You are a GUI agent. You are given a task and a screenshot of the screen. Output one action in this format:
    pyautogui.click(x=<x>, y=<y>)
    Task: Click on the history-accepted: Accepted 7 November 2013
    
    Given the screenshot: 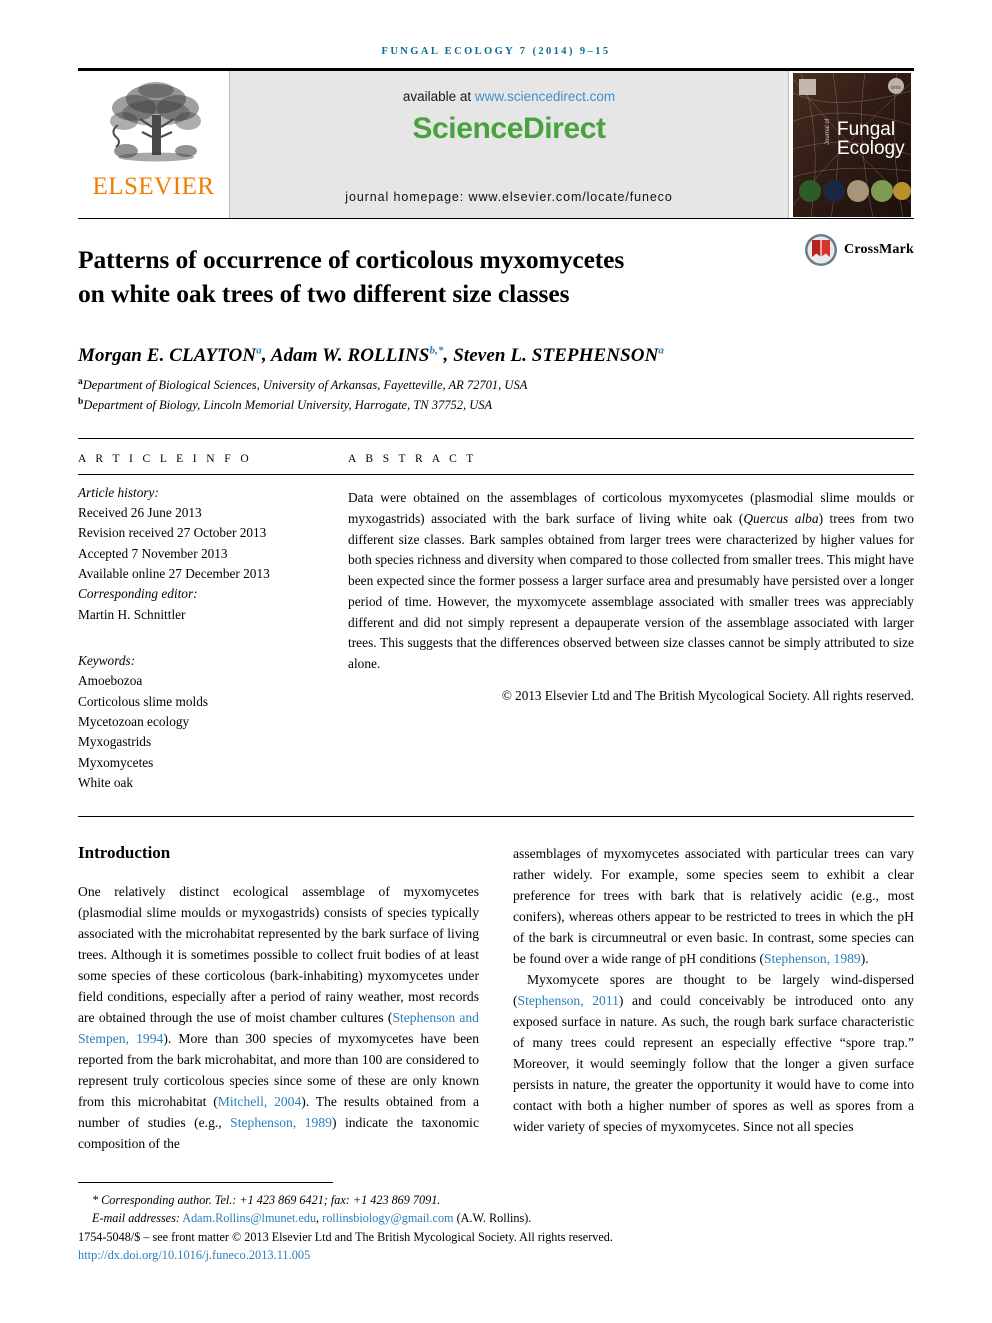 What is the action you would take?
    pyautogui.click(x=153, y=553)
    